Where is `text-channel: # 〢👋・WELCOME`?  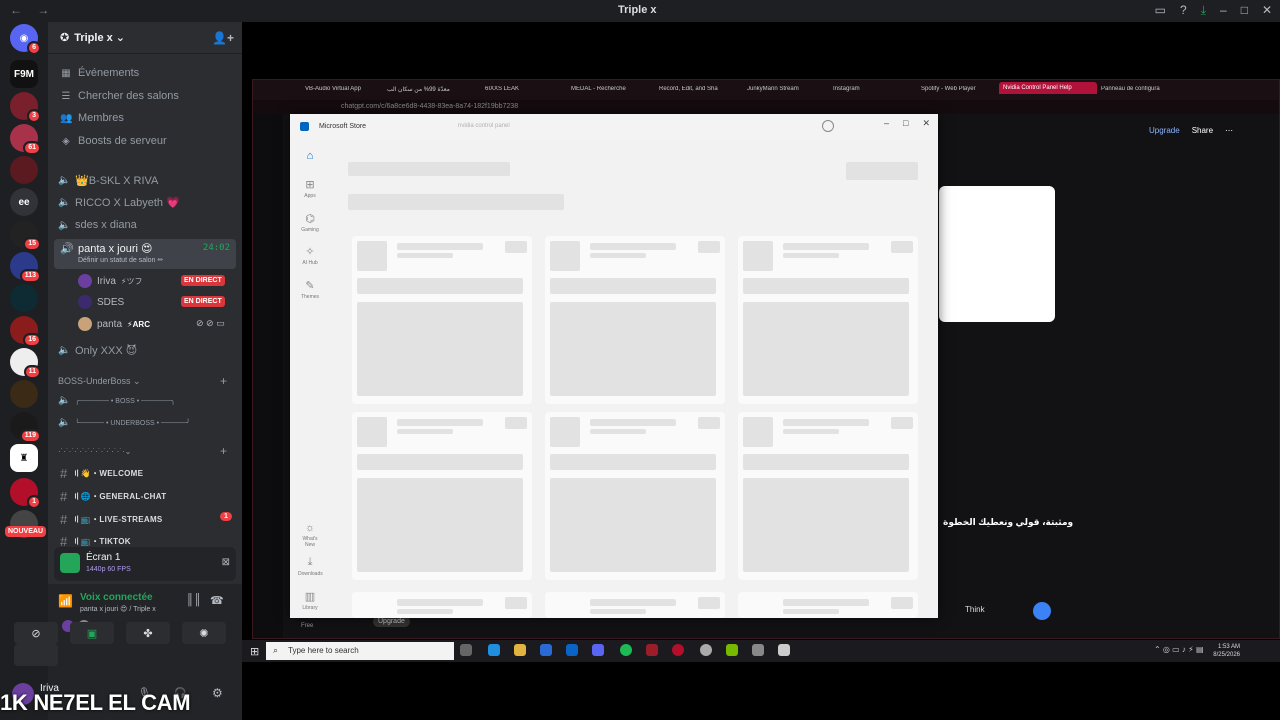
text-channel: # 〢👋・WELCOME is located at coordinates (101, 473).